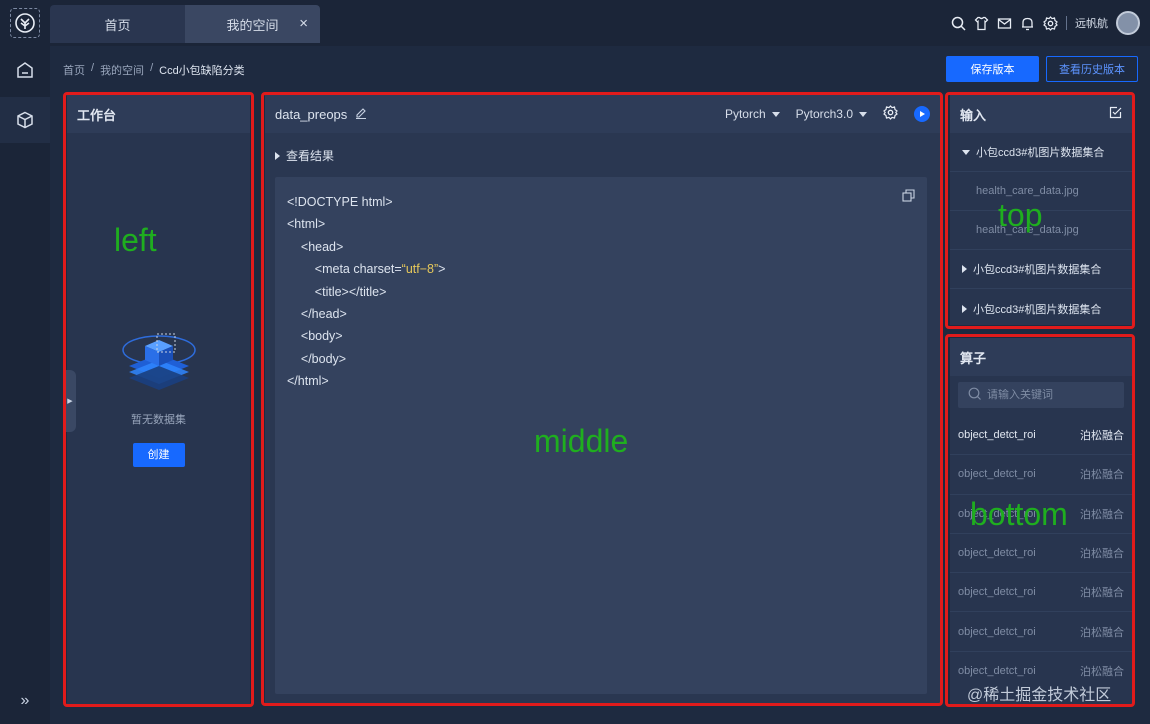  What do you see at coordinates (202, 71) in the screenshot?
I see `breadcrumb-current: Ccd小包缺陷分类` at bounding box center [202, 71].